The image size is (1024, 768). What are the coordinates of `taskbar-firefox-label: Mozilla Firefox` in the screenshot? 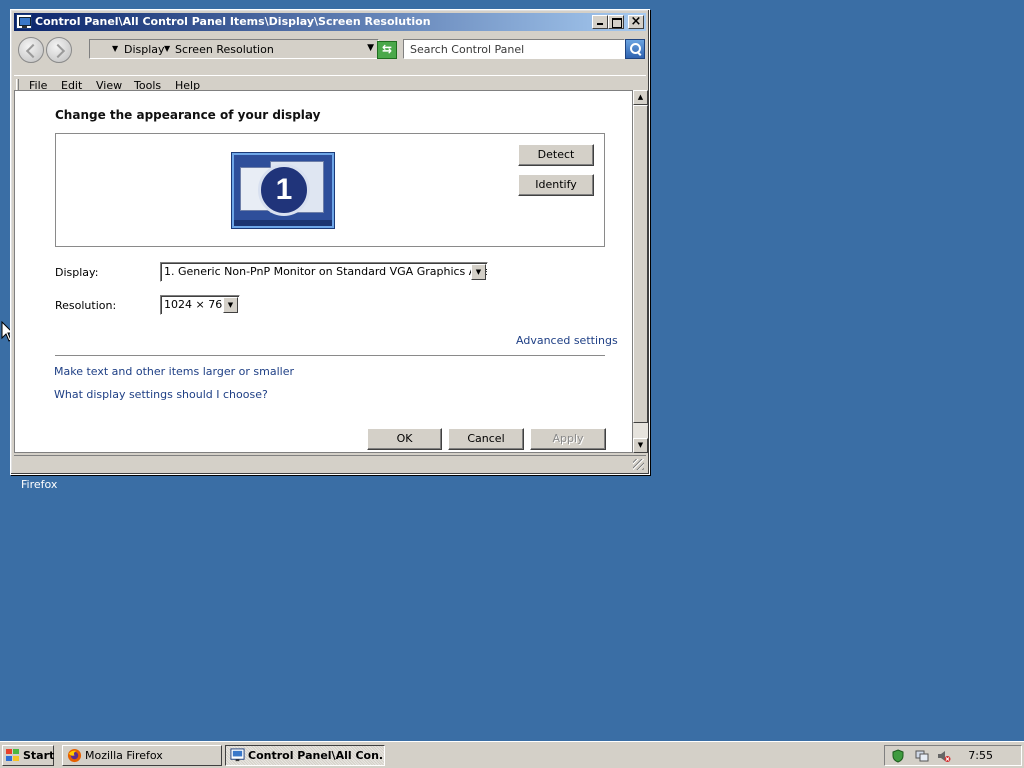 It's located at (124, 755).